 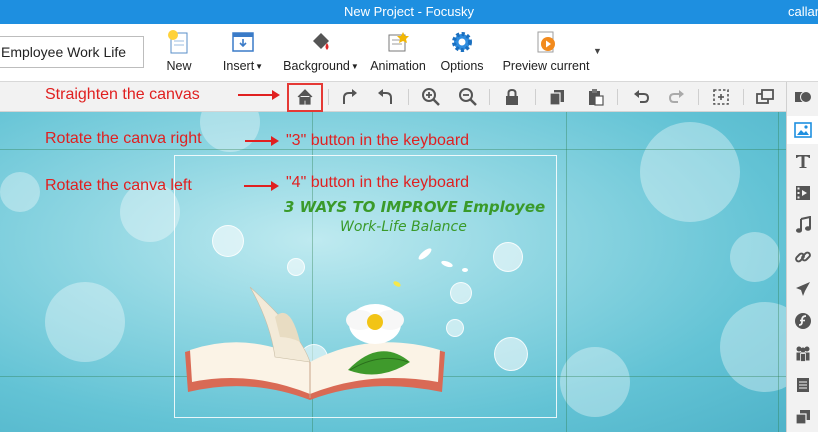 What do you see at coordinates (557, 97) in the screenshot?
I see `copy-icon` at bounding box center [557, 97].